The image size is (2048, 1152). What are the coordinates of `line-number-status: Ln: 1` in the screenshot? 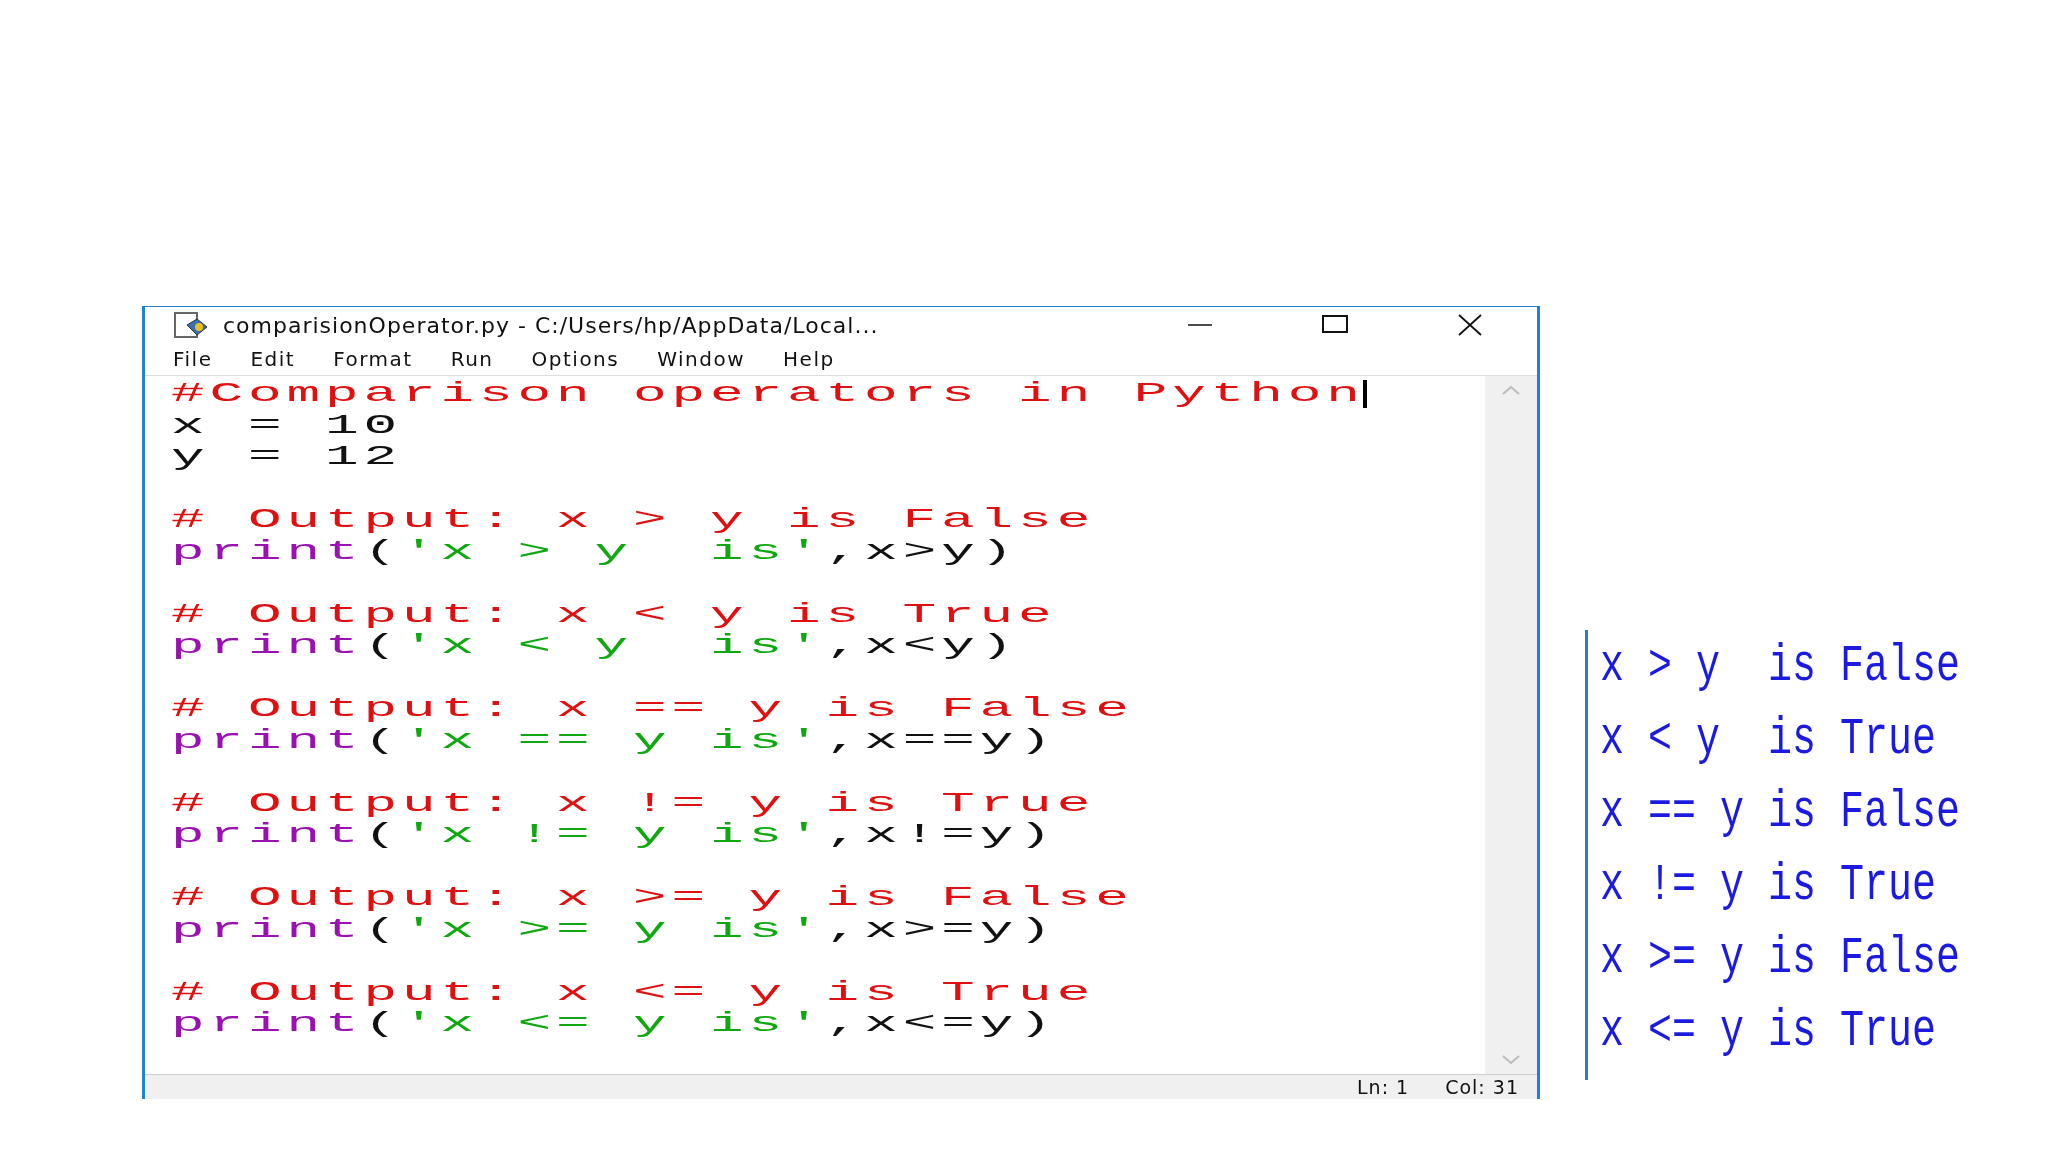 It's located at (1383, 1087).